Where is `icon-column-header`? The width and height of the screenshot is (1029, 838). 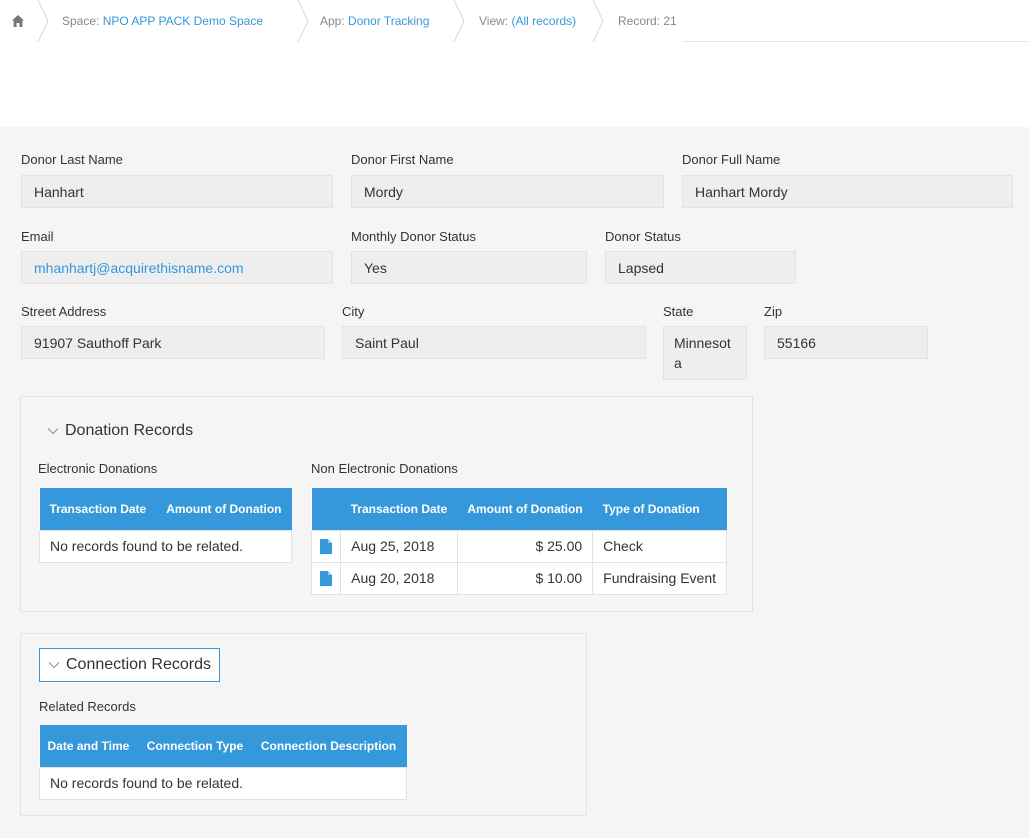
icon-column-header is located at coordinates (326, 509).